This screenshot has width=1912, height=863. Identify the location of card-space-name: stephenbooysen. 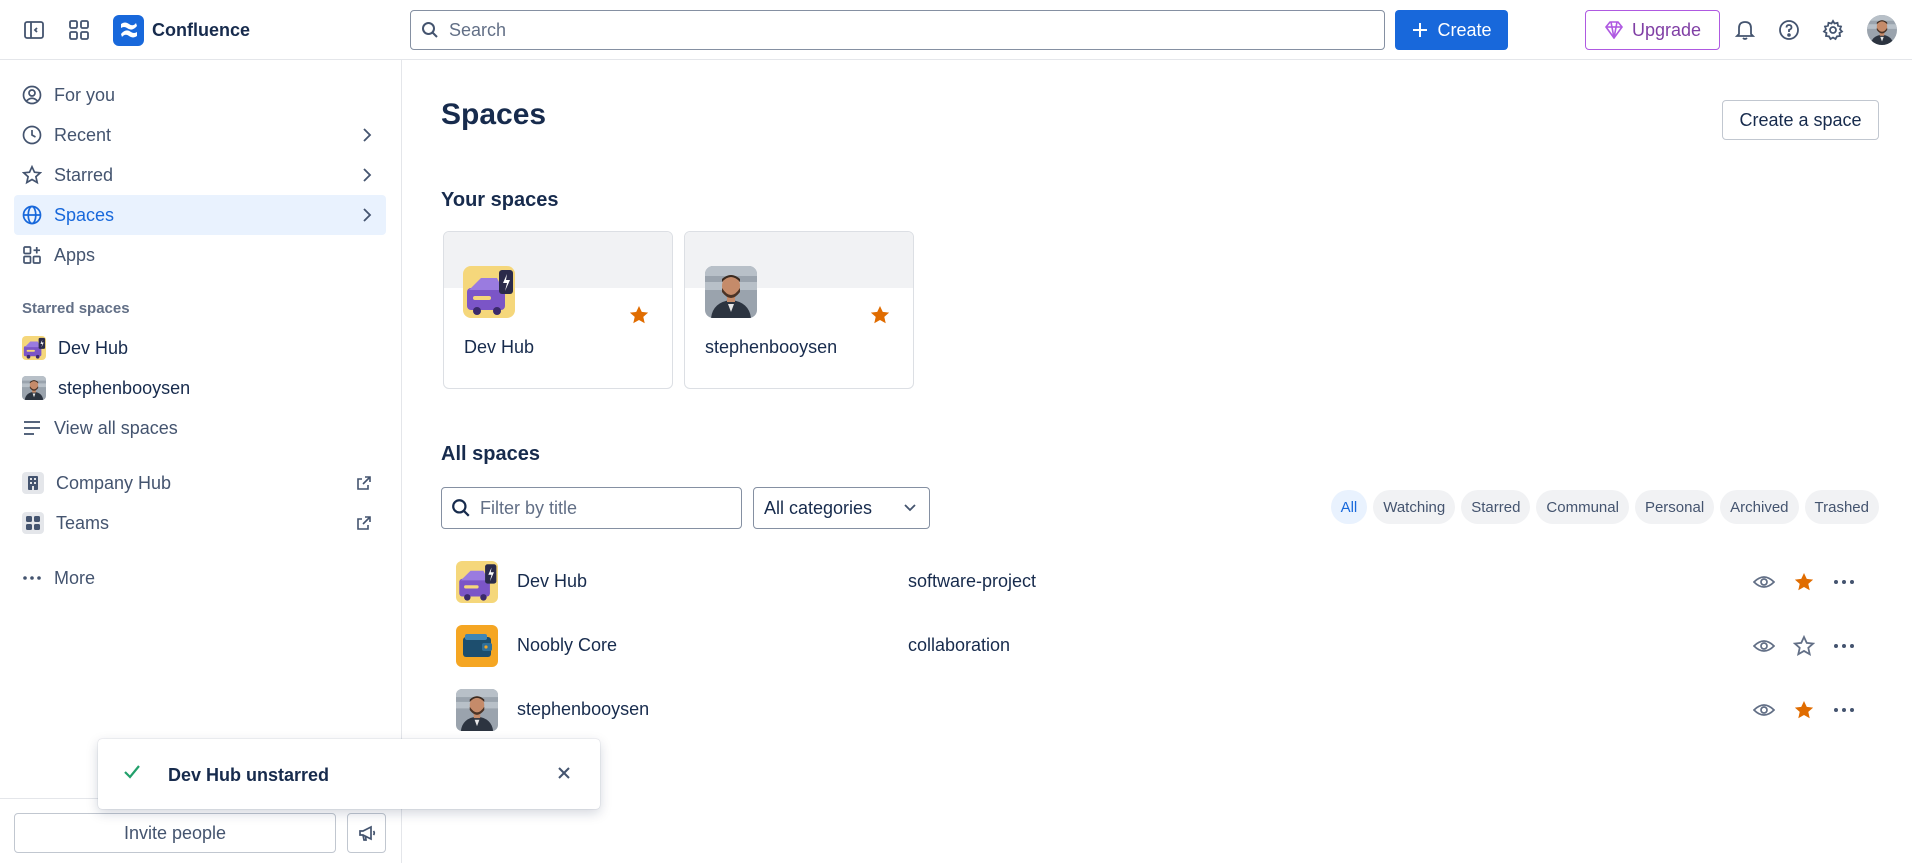
(771, 347).